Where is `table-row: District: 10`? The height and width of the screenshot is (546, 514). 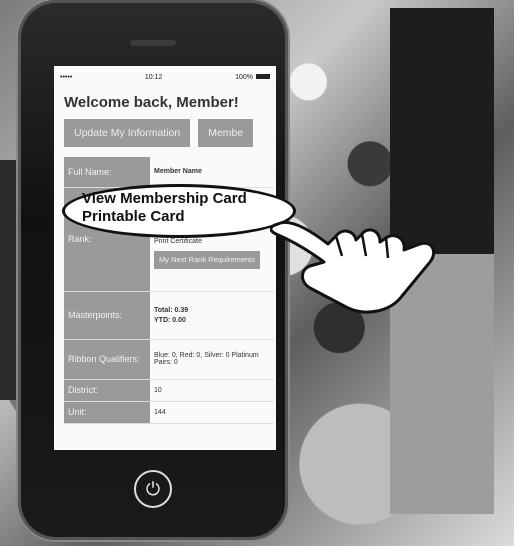
table-row: District: 10 is located at coordinates (169, 390).